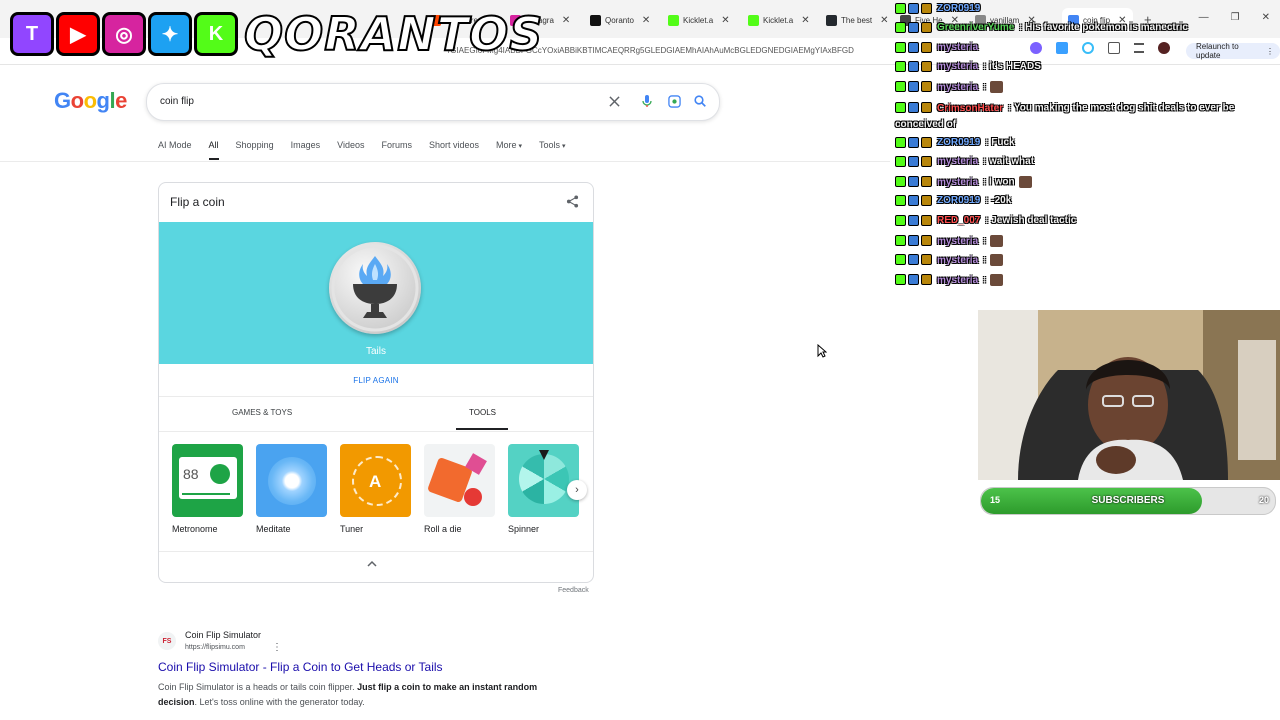  Describe the element at coordinates (396, 150) in the screenshot. I see `nav-tab: Forums` at that location.